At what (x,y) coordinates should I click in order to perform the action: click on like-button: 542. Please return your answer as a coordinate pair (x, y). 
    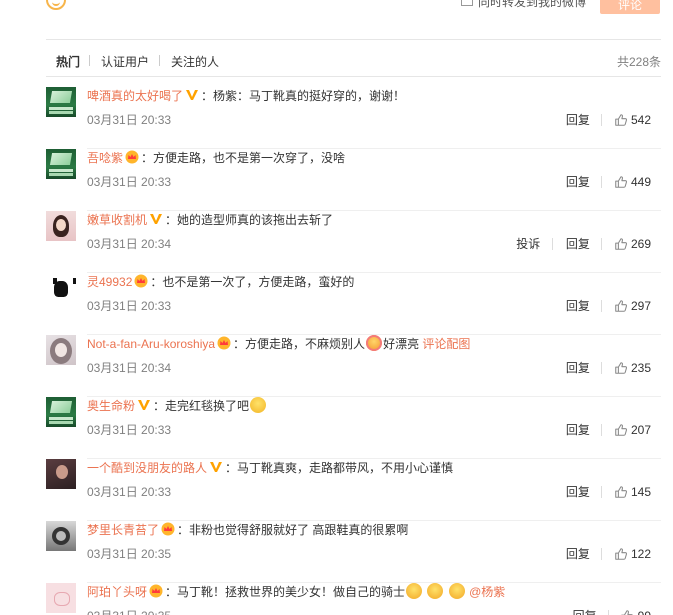
    Looking at the image, I should click on (632, 120).